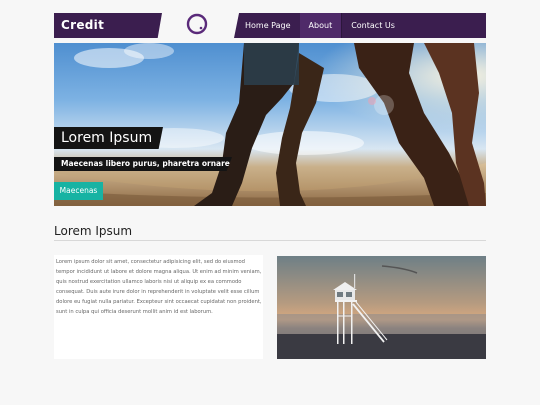  Describe the element at coordinates (108, 25) in the screenshot. I see `brand-logo-text: Credit` at that location.